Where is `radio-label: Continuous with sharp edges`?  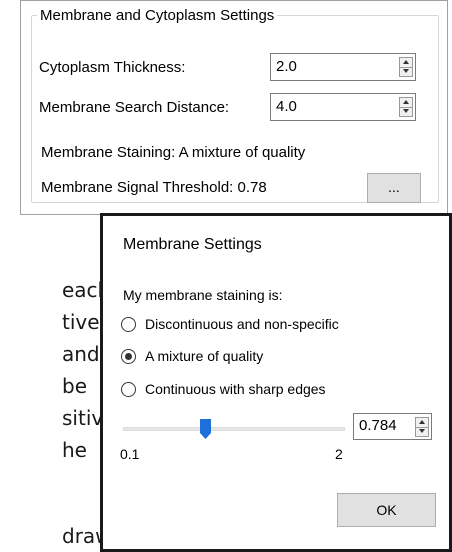
radio-label: Continuous with sharp edges is located at coordinates (235, 389).